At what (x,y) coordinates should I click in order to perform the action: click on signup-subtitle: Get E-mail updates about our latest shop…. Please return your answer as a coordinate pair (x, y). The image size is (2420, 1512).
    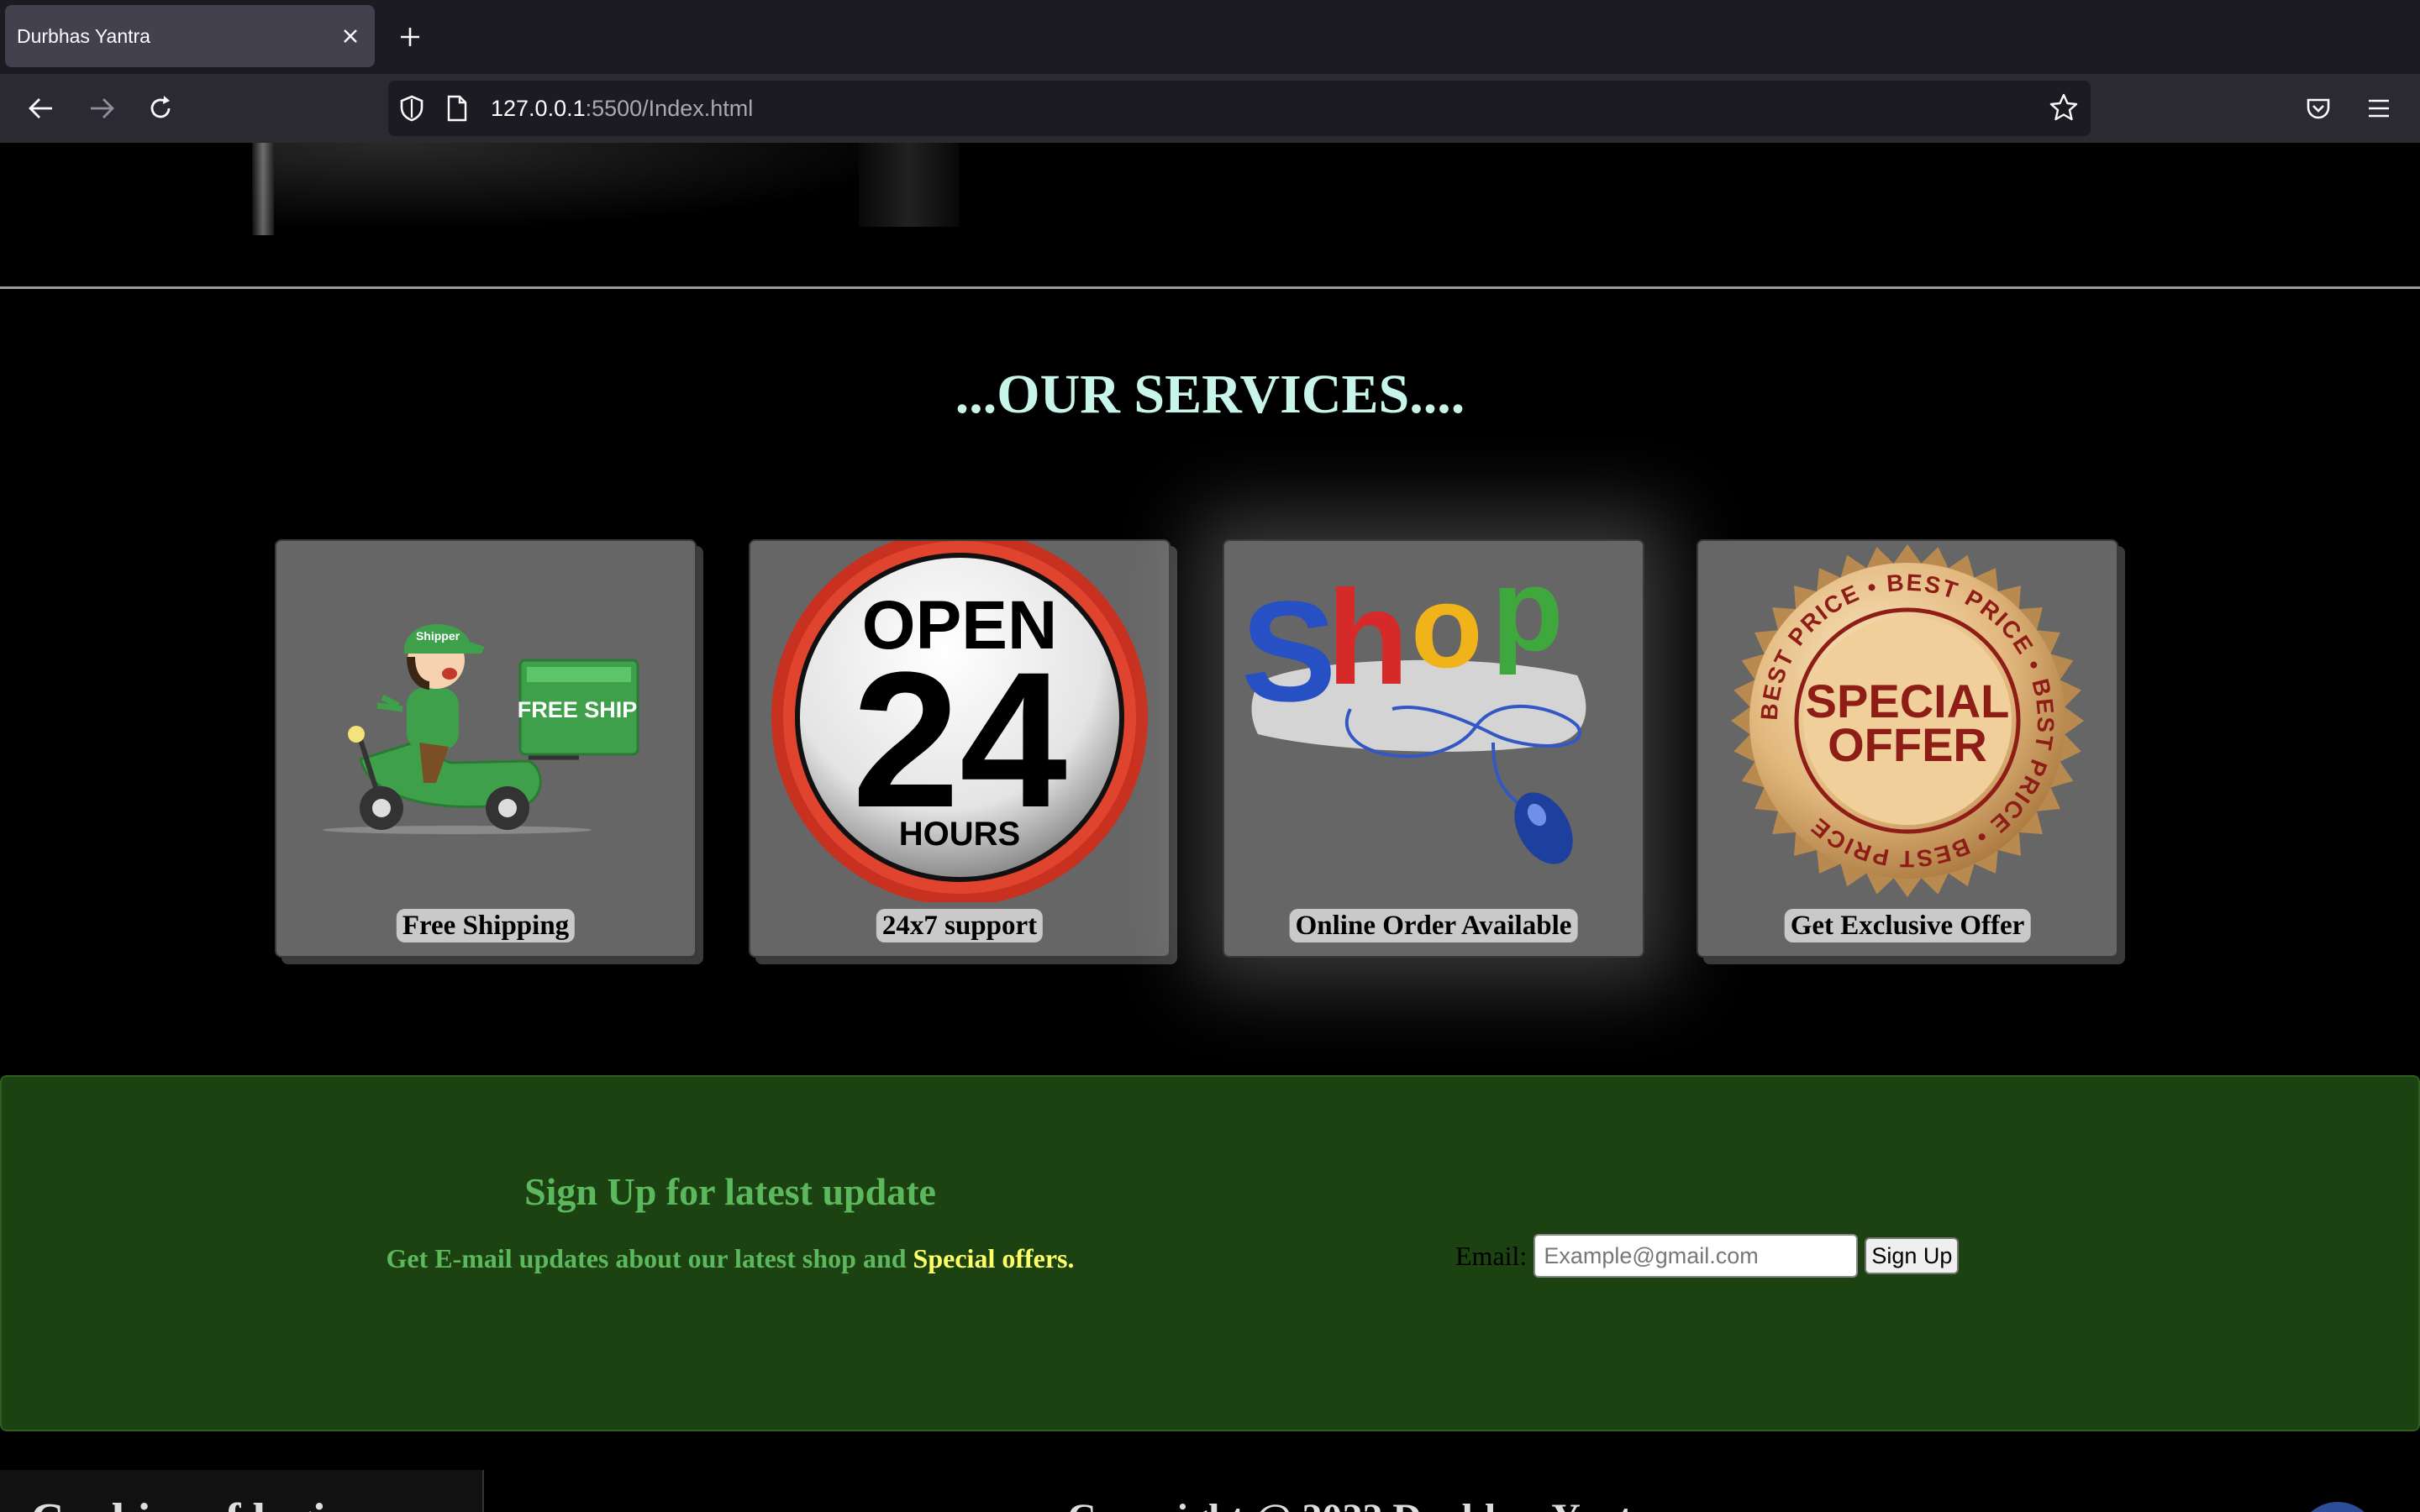
    Looking at the image, I should click on (731, 1258).